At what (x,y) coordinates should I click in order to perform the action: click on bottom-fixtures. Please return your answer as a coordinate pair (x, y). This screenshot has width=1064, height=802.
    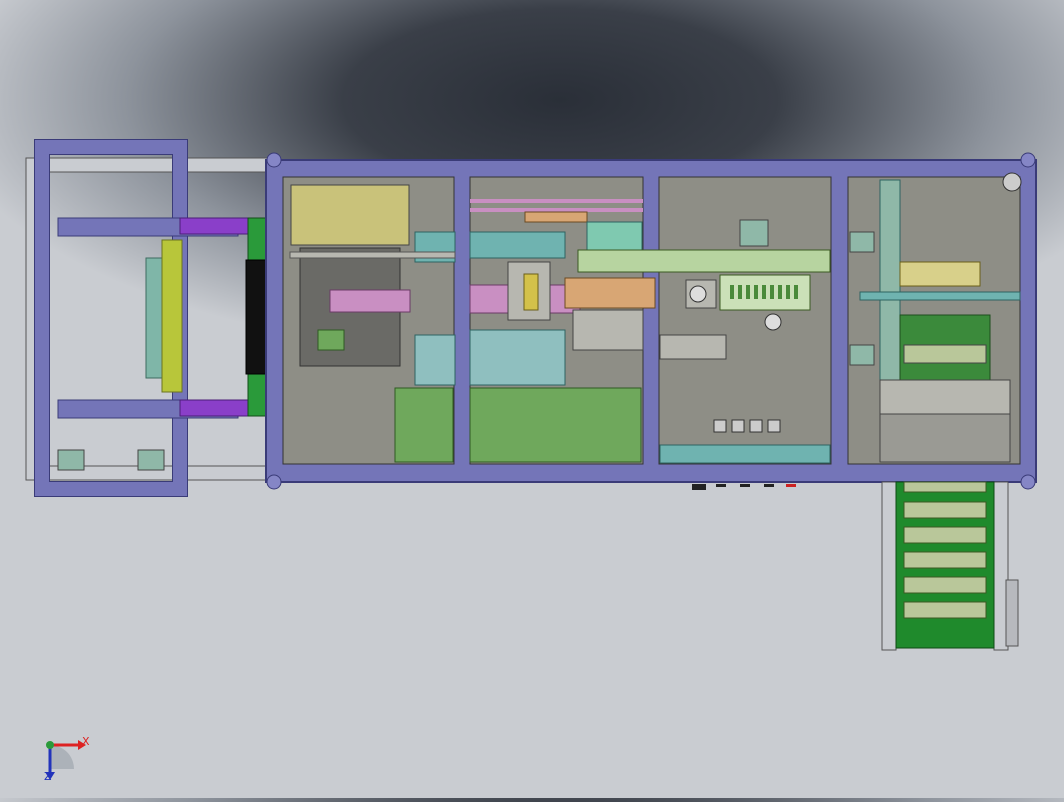
    Looking at the image, I should click on (744, 487).